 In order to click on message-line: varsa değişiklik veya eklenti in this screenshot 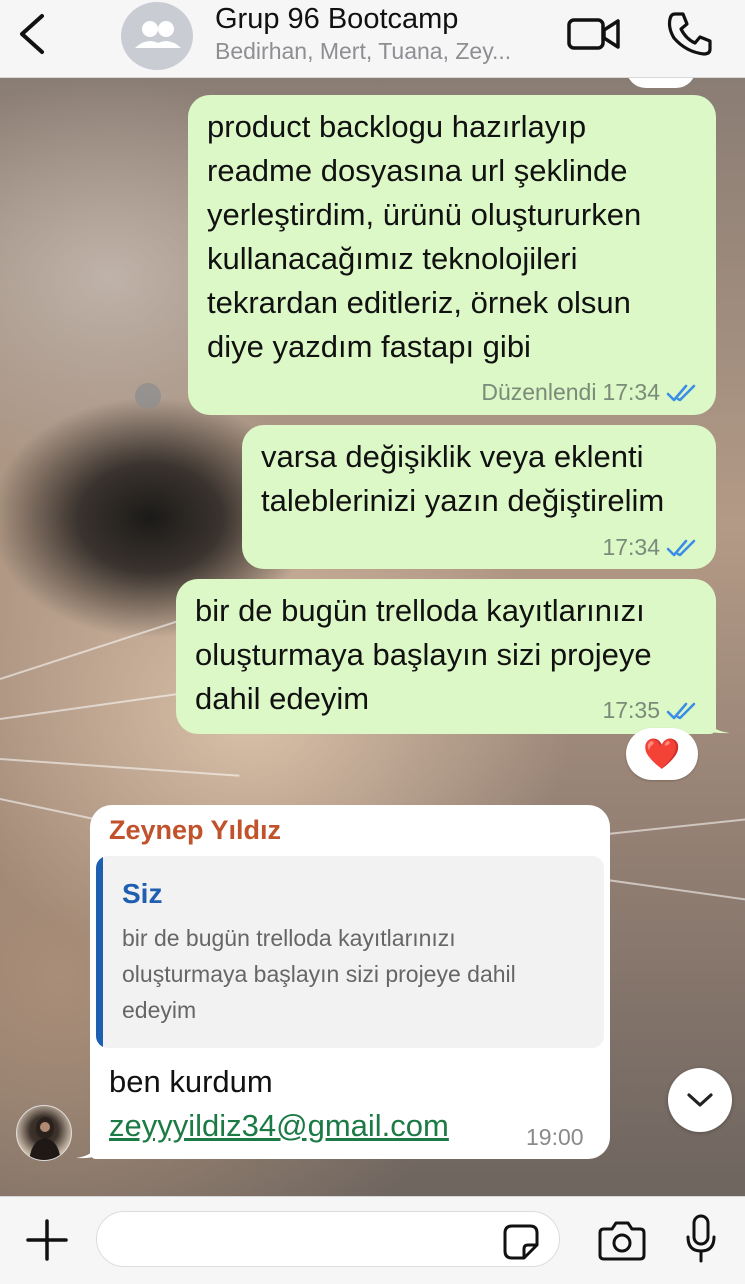, I will do `click(452, 456)`.